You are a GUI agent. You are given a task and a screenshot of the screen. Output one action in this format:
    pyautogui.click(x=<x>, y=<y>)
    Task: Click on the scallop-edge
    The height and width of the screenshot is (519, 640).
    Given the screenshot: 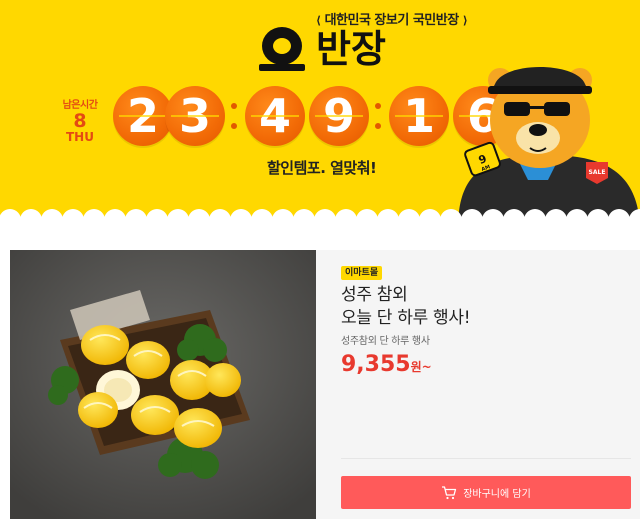 What is the action you would take?
    pyautogui.click(x=320, y=218)
    